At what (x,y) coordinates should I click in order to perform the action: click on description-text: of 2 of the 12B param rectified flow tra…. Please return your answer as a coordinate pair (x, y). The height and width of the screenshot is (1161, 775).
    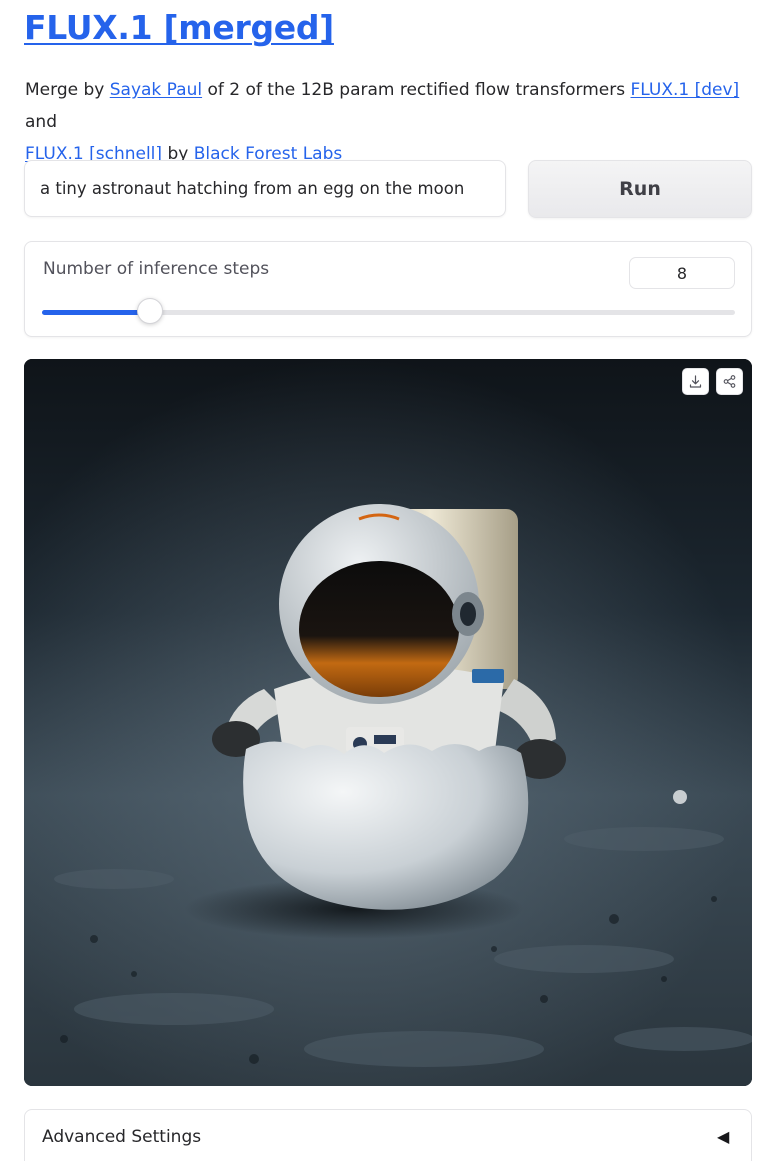
    Looking at the image, I should click on (416, 90).